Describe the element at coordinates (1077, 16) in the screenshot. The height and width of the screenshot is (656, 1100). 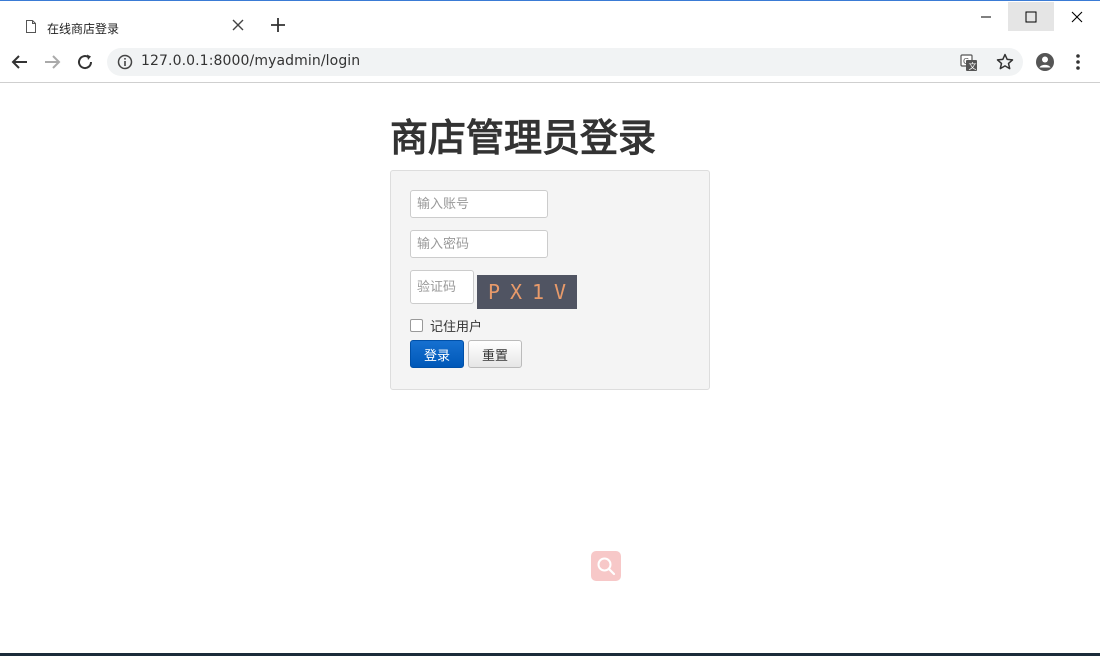
I see `window-close-icon` at that location.